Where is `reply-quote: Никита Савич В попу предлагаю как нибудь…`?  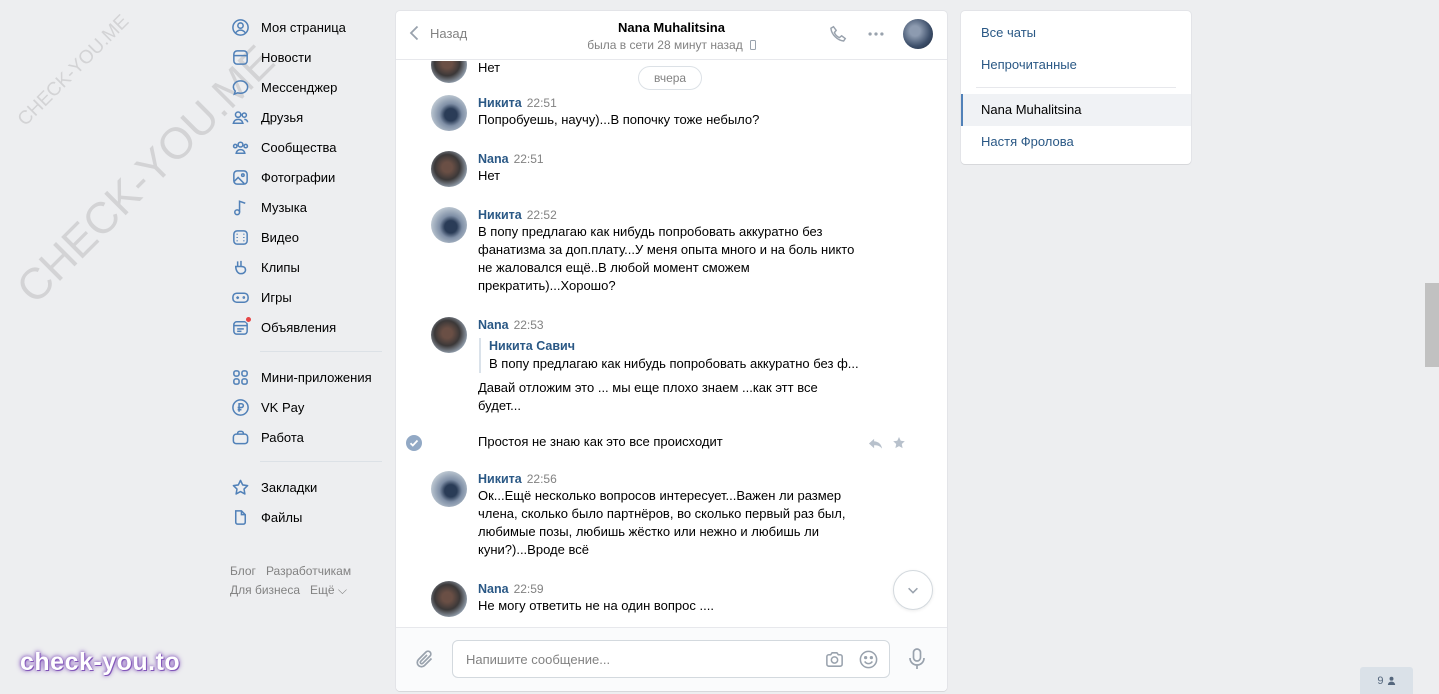 reply-quote: Никита Савич В попу предлагаю как нибудь… is located at coordinates (673, 355).